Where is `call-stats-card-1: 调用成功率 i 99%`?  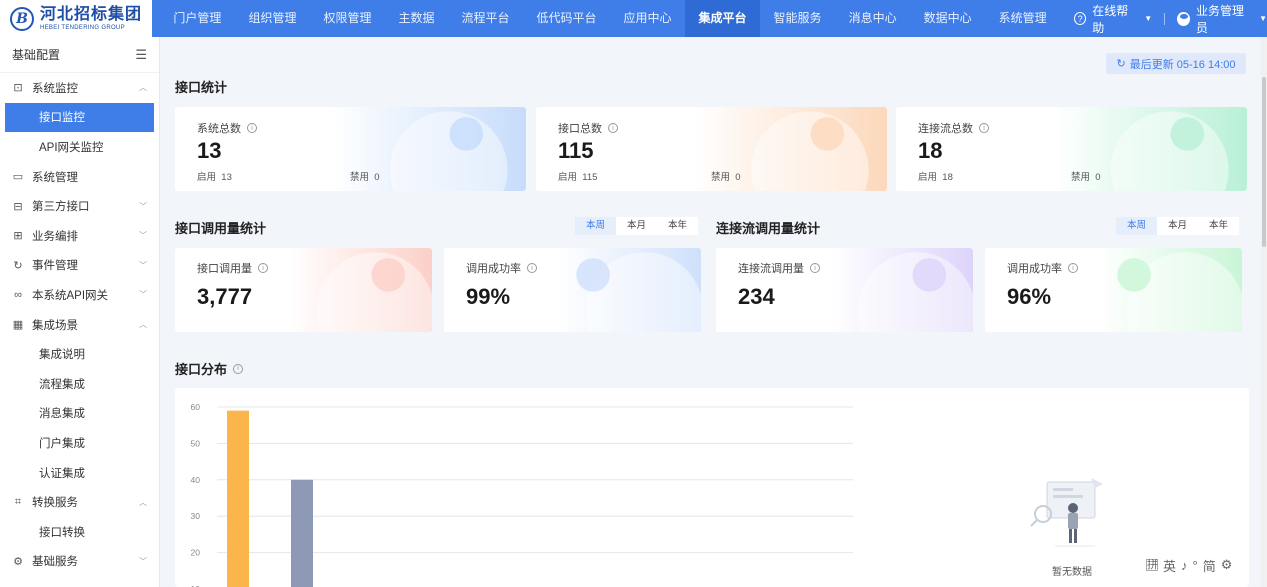
call-stats-card-1: 调用成功率 i 99% is located at coordinates (572, 290).